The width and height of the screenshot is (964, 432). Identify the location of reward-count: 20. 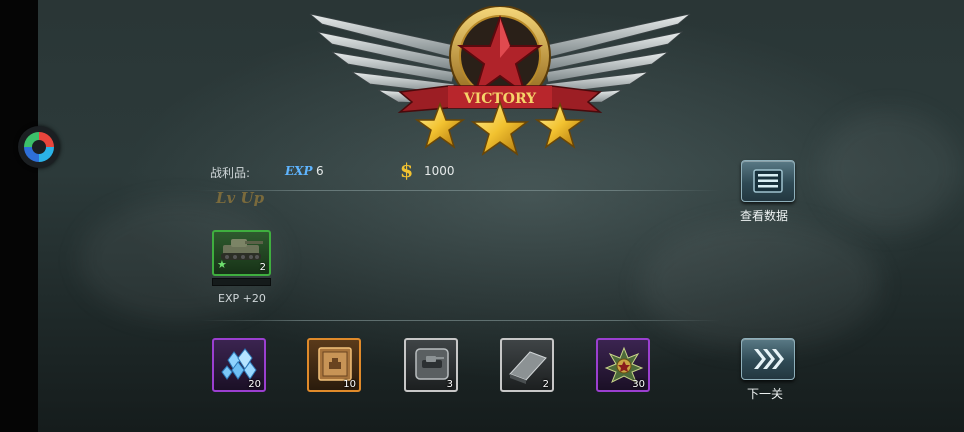
(254, 384).